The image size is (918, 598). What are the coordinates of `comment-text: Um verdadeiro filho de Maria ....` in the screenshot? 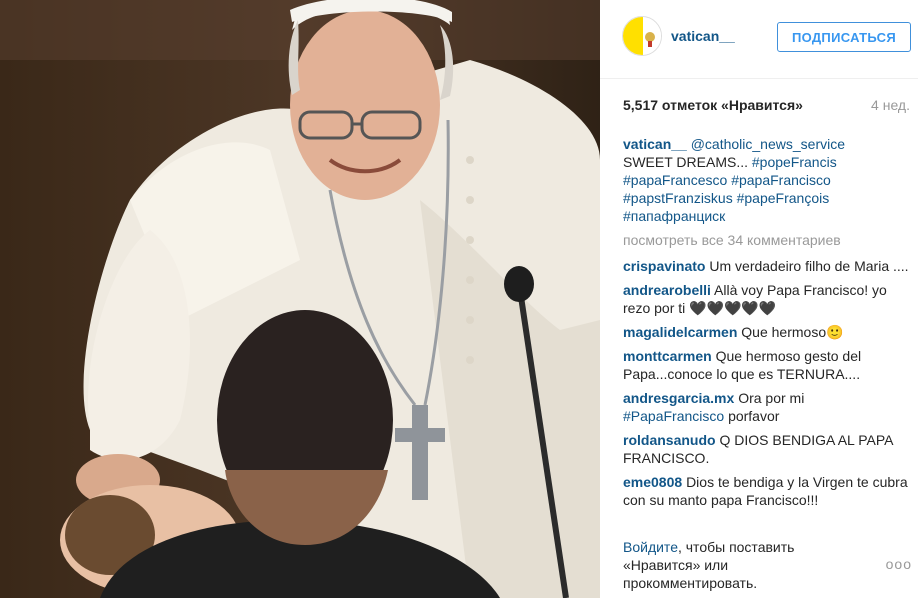 It's located at (809, 266).